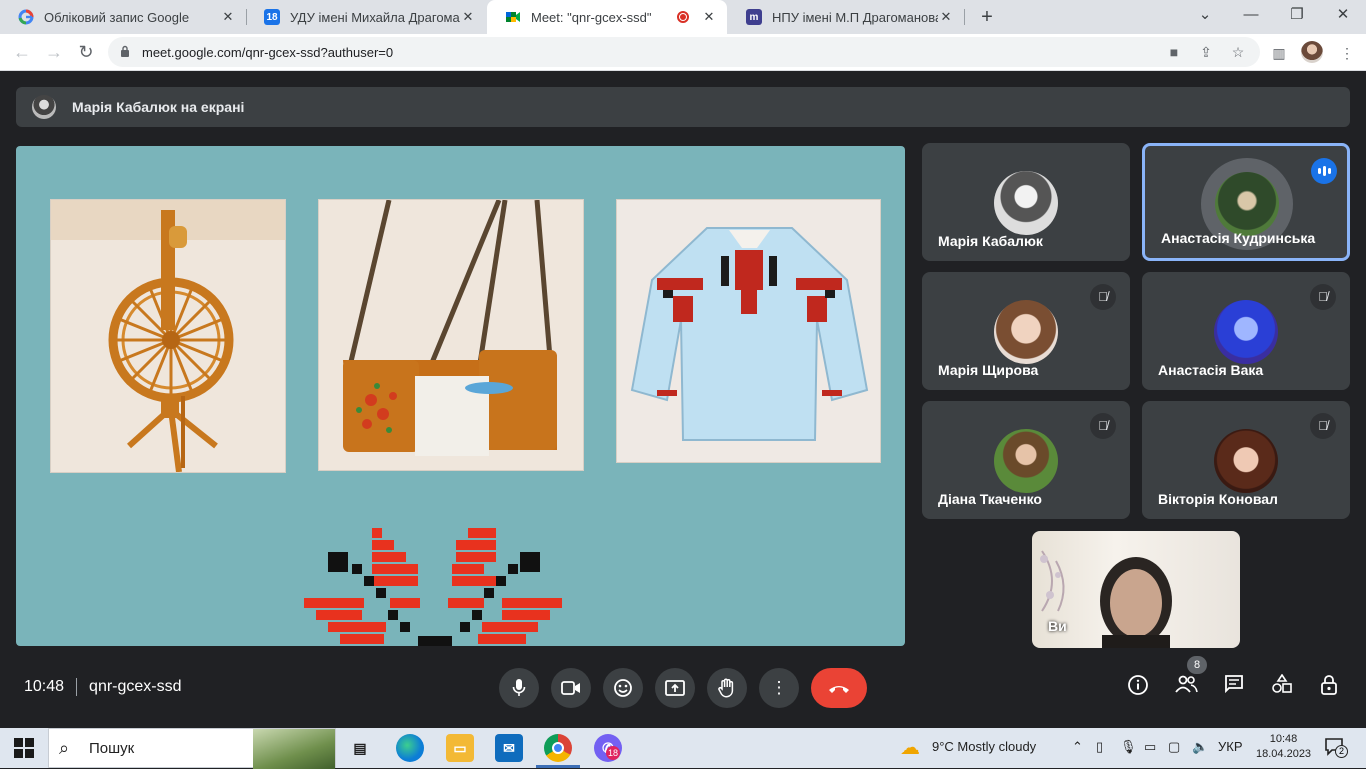  Describe the element at coordinates (1186, 684) in the screenshot. I see `people-icon` at that location.